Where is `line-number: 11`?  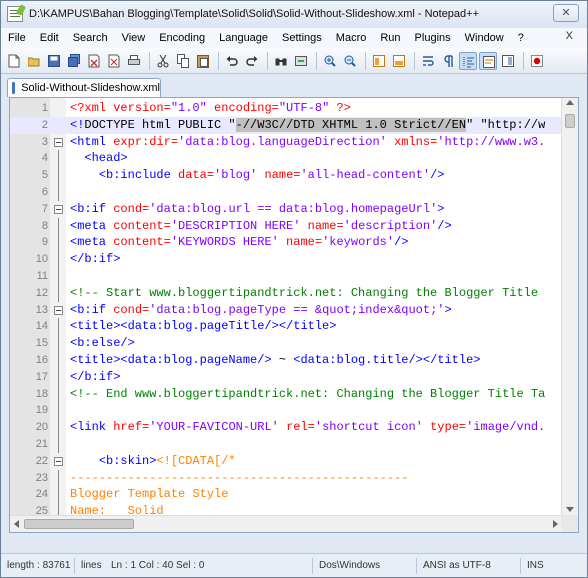 line-number: 11 is located at coordinates (42, 275).